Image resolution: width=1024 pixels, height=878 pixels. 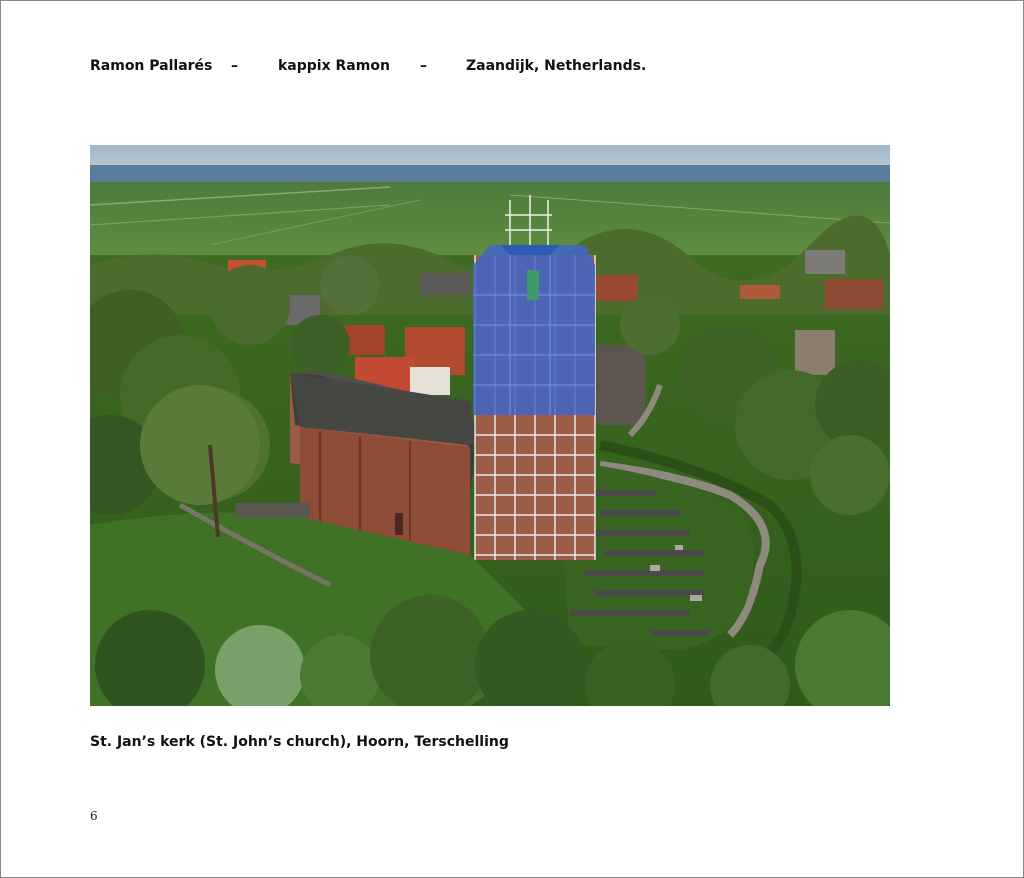 What do you see at coordinates (556, 66) in the screenshot?
I see `header-location: Zaandijk, Netherlands.` at bounding box center [556, 66].